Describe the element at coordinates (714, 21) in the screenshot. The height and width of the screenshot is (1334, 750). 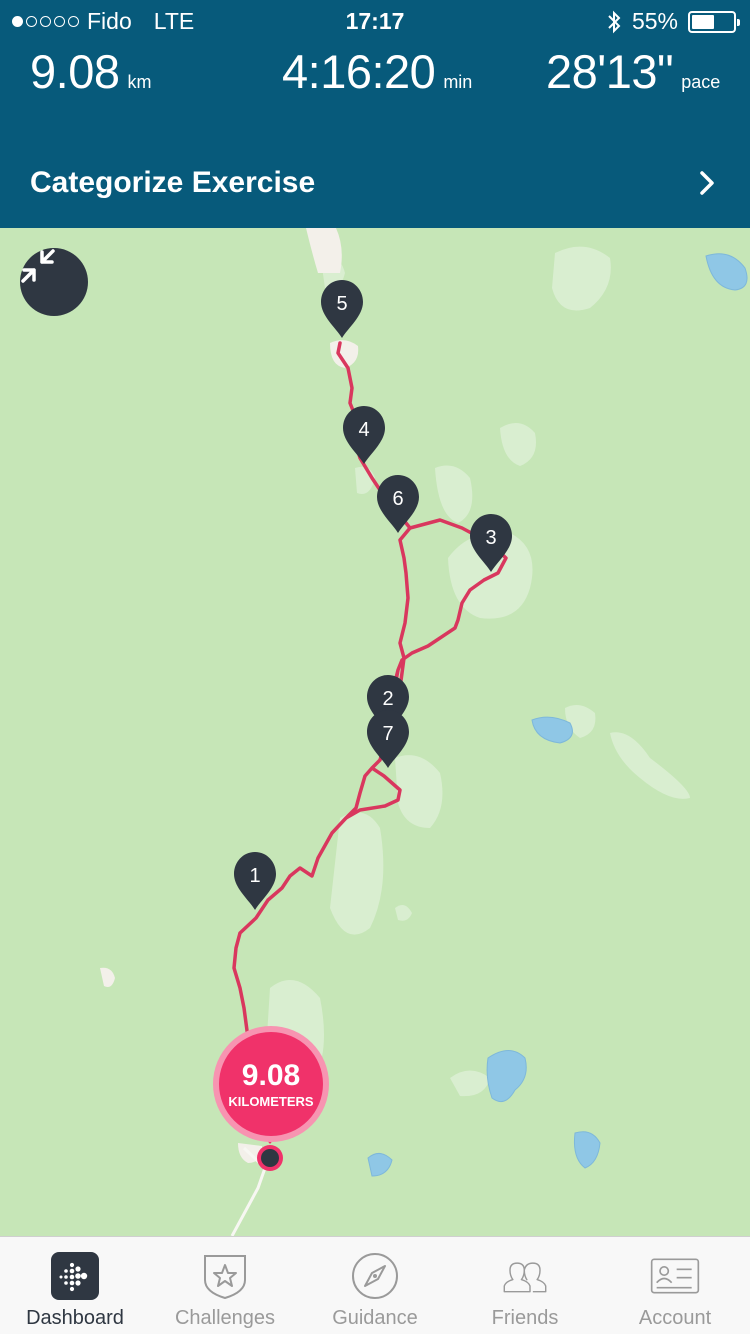
I see `battery-icon` at that location.